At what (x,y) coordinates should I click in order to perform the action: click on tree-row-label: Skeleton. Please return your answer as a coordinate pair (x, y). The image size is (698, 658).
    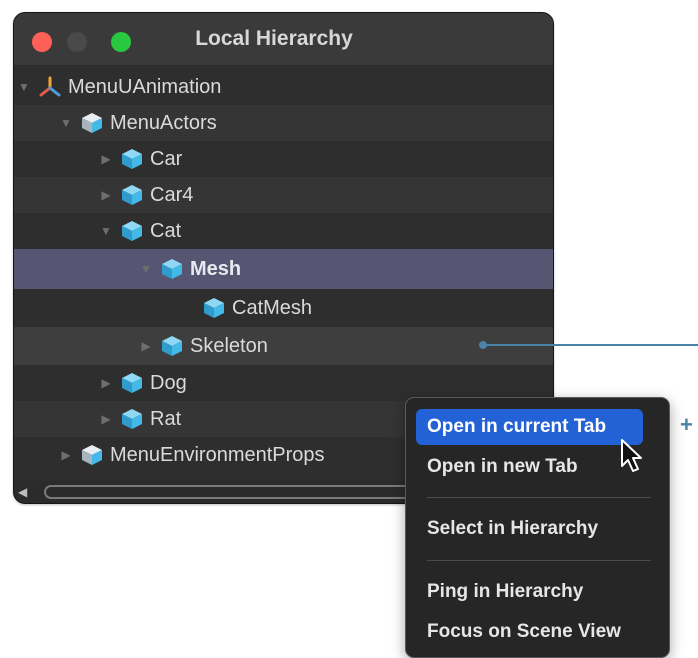
    Looking at the image, I should click on (229, 346).